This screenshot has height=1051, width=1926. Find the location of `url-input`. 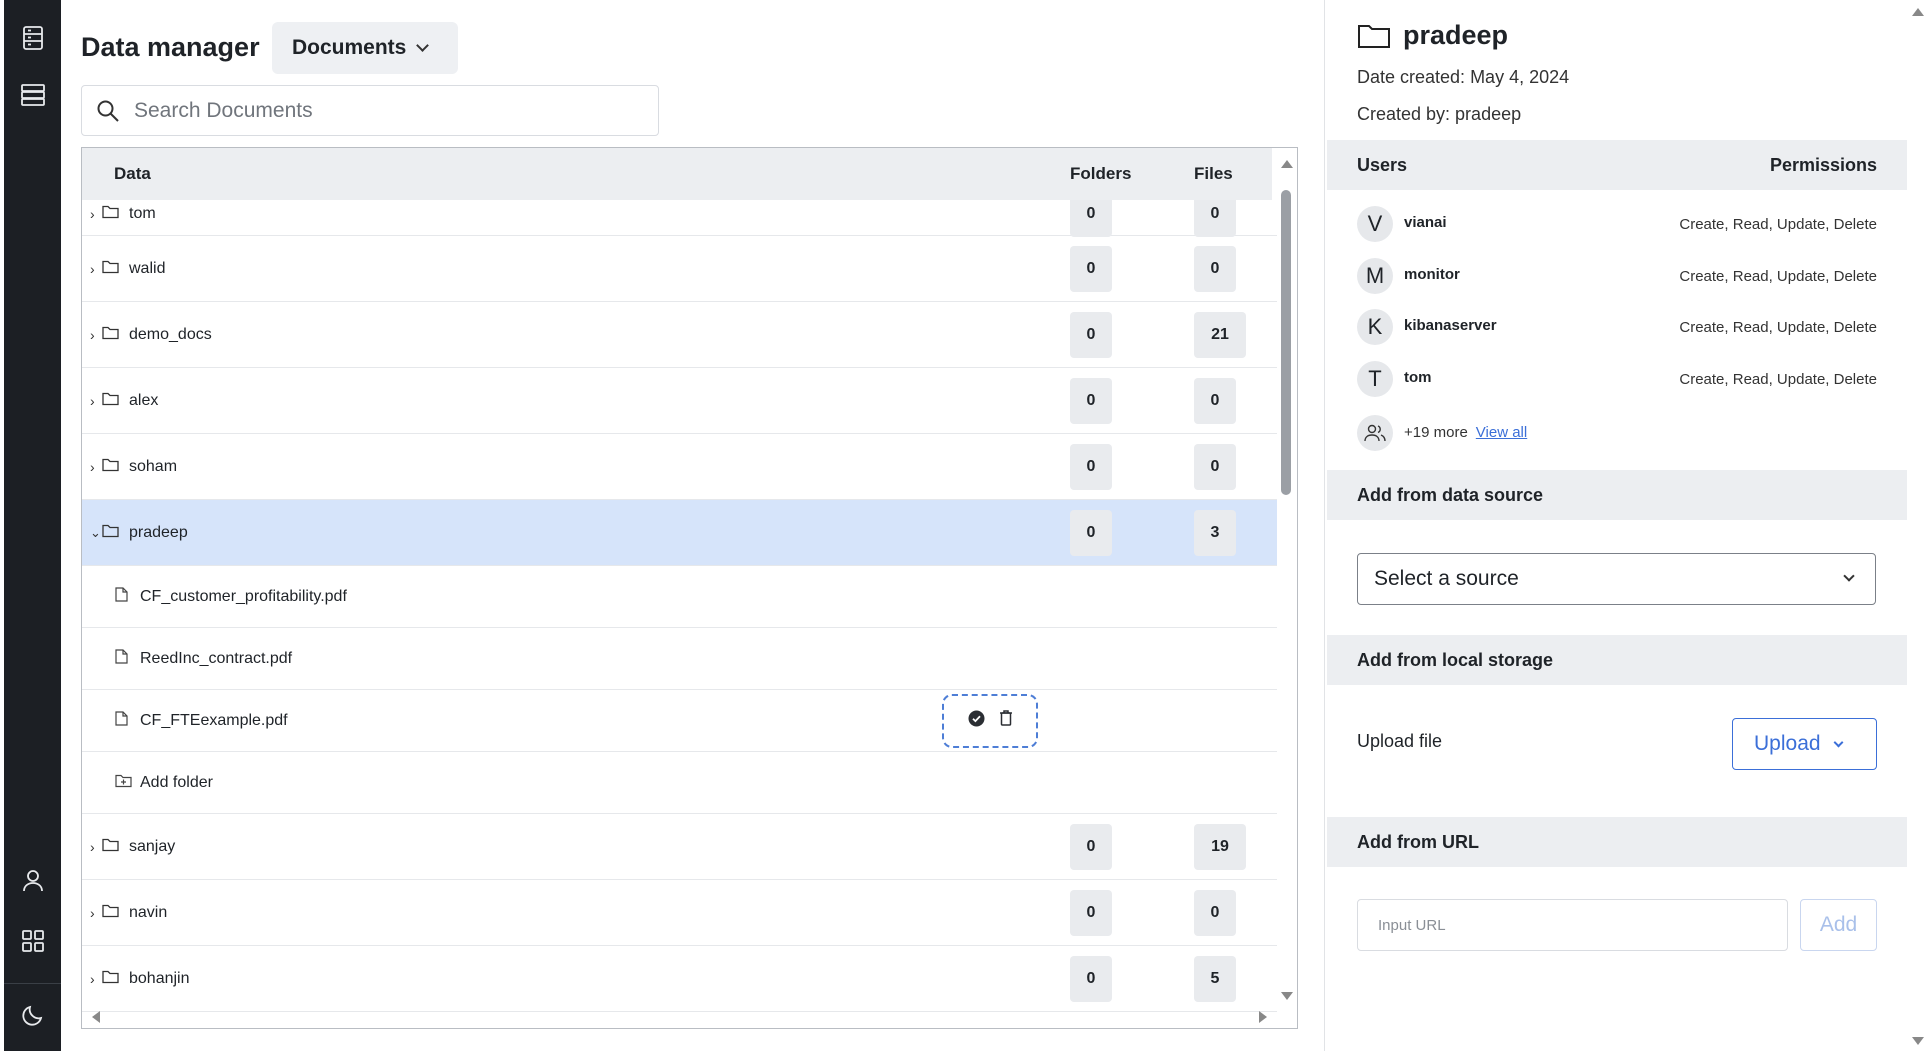

url-input is located at coordinates (1572, 925).